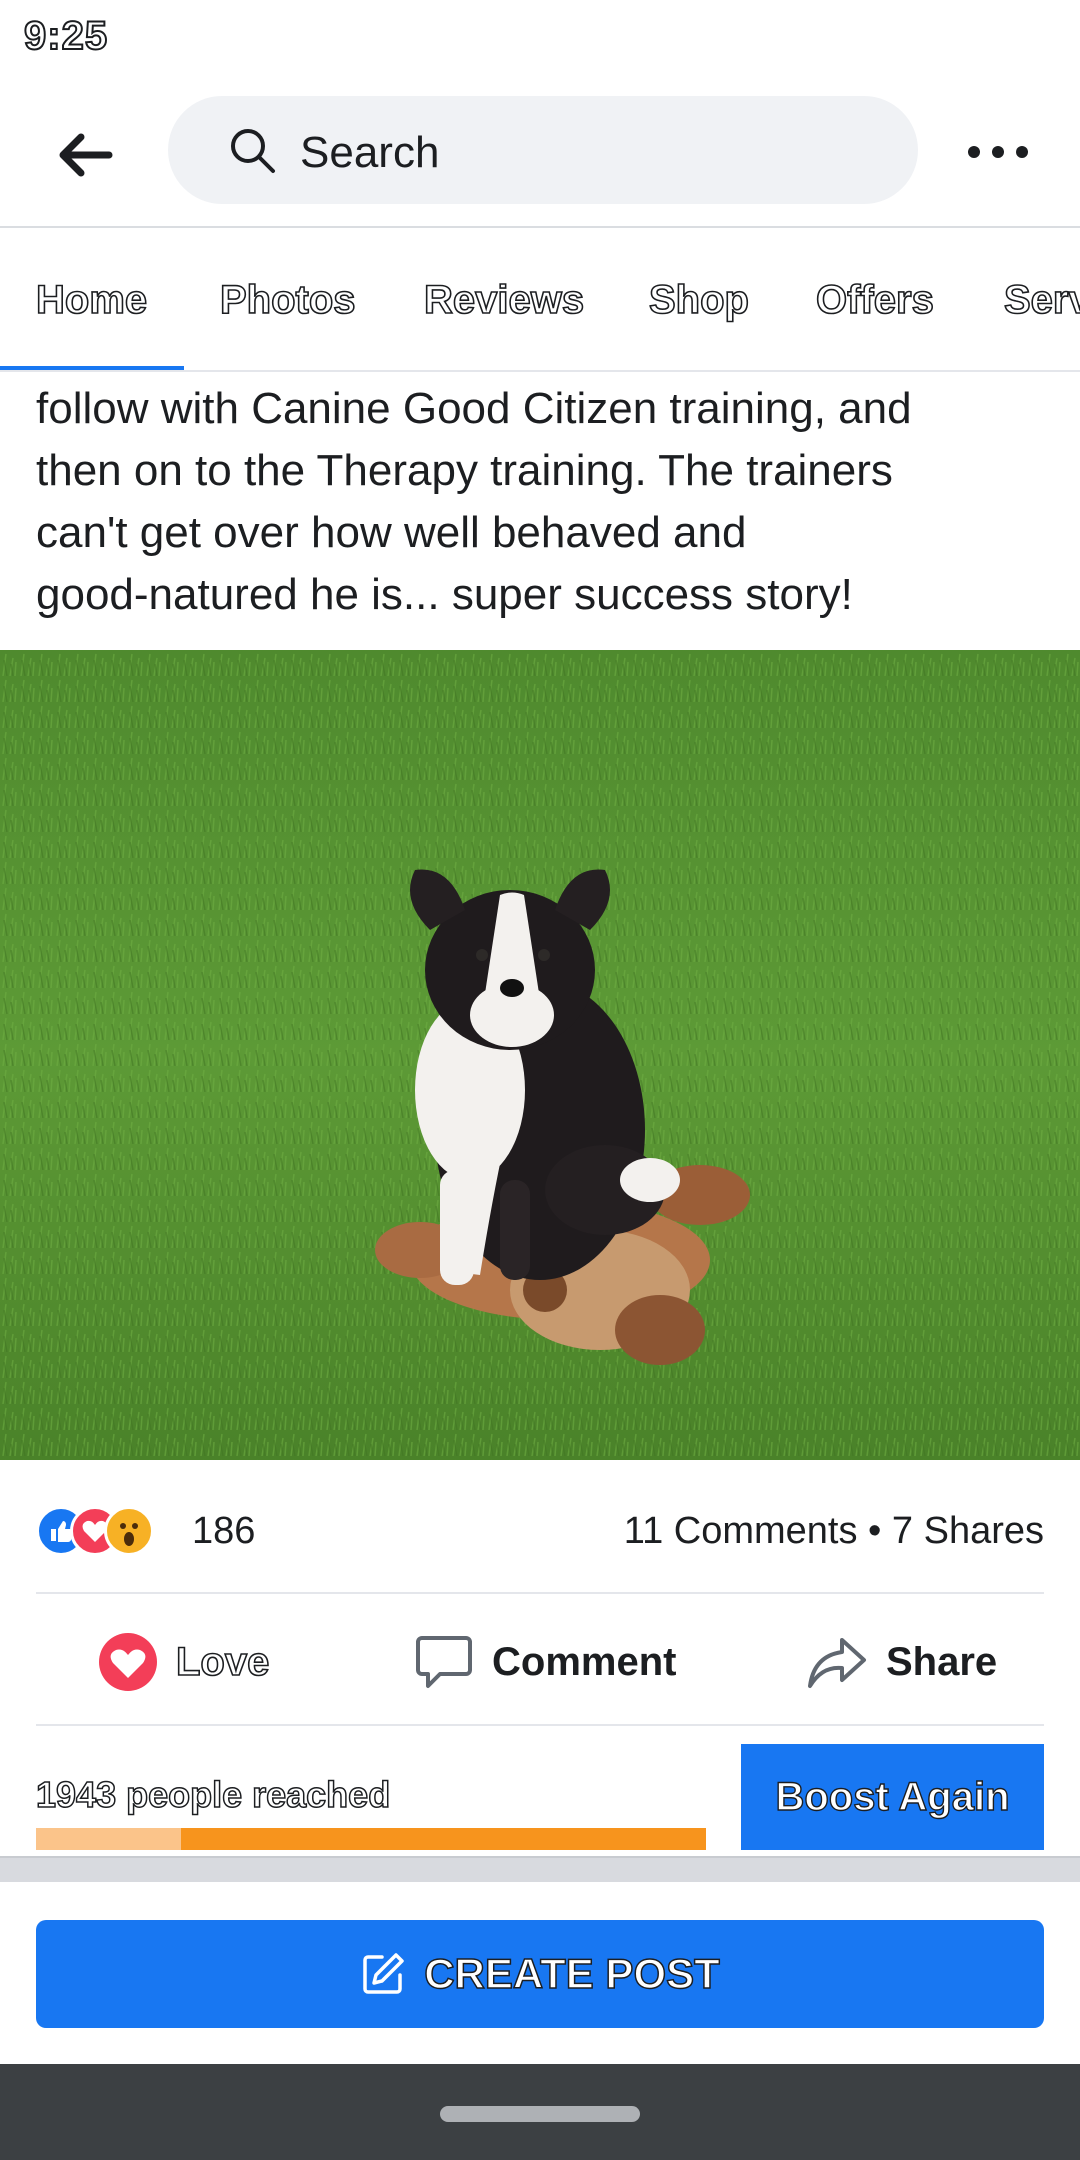  Describe the element at coordinates (540, 1869) in the screenshot. I see `section-separator` at that location.